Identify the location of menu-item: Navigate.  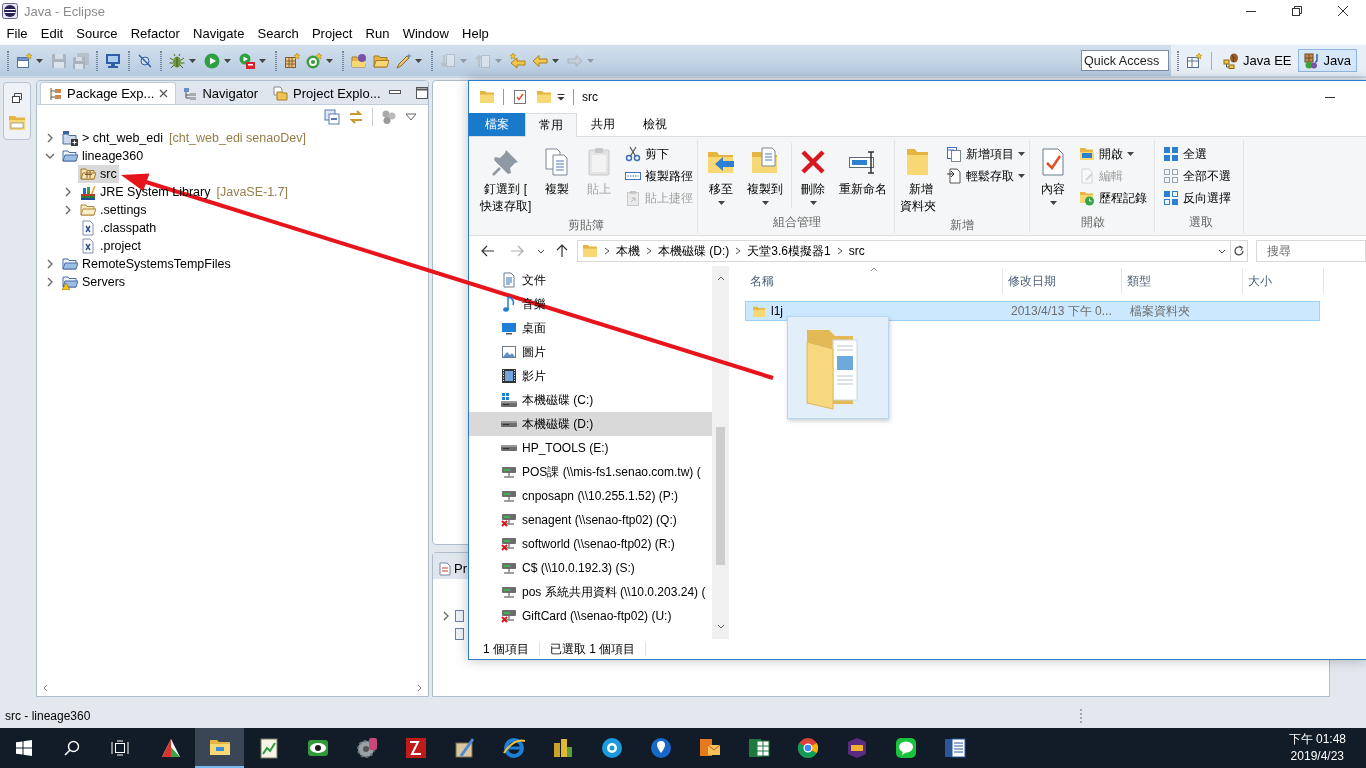
(218, 33).